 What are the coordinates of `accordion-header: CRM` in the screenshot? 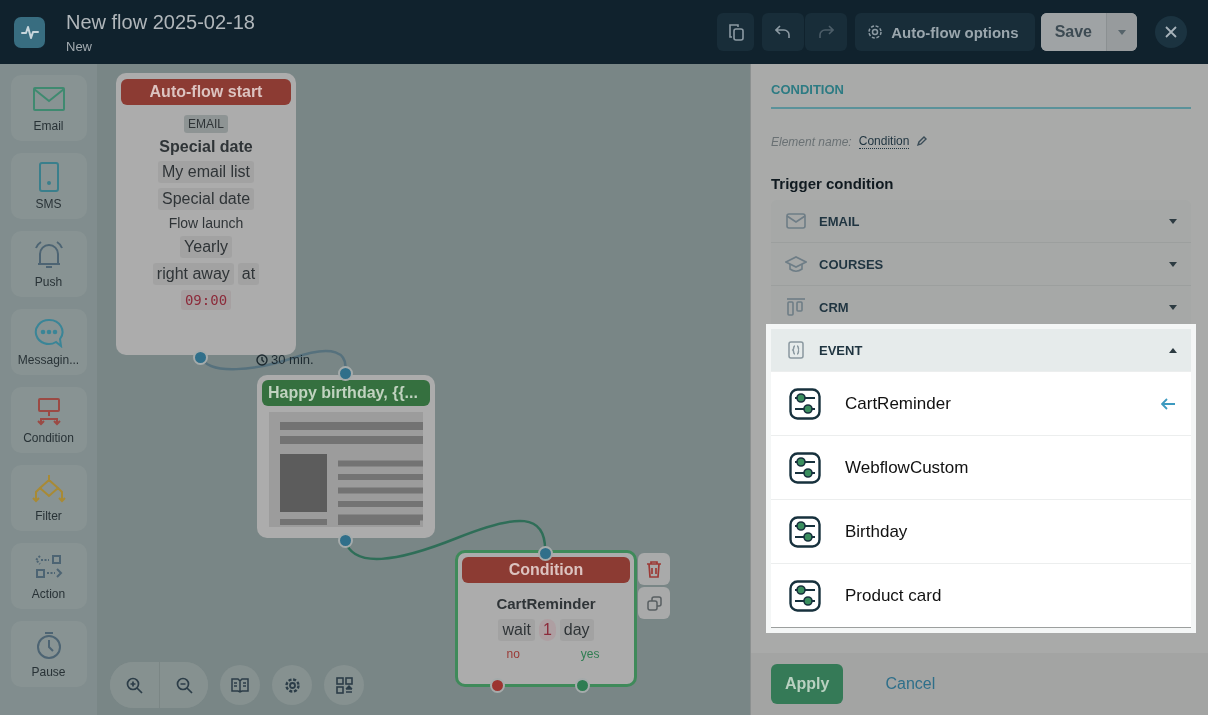 It's located at (981, 307).